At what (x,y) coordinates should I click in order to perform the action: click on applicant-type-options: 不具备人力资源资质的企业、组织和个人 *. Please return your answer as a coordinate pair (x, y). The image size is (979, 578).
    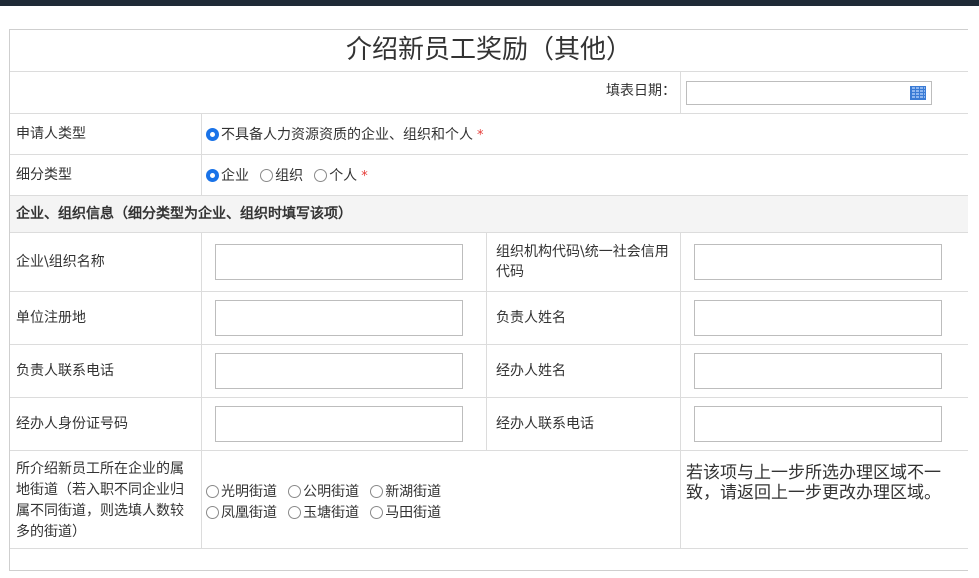
    Looking at the image, I should click on (345, 134).